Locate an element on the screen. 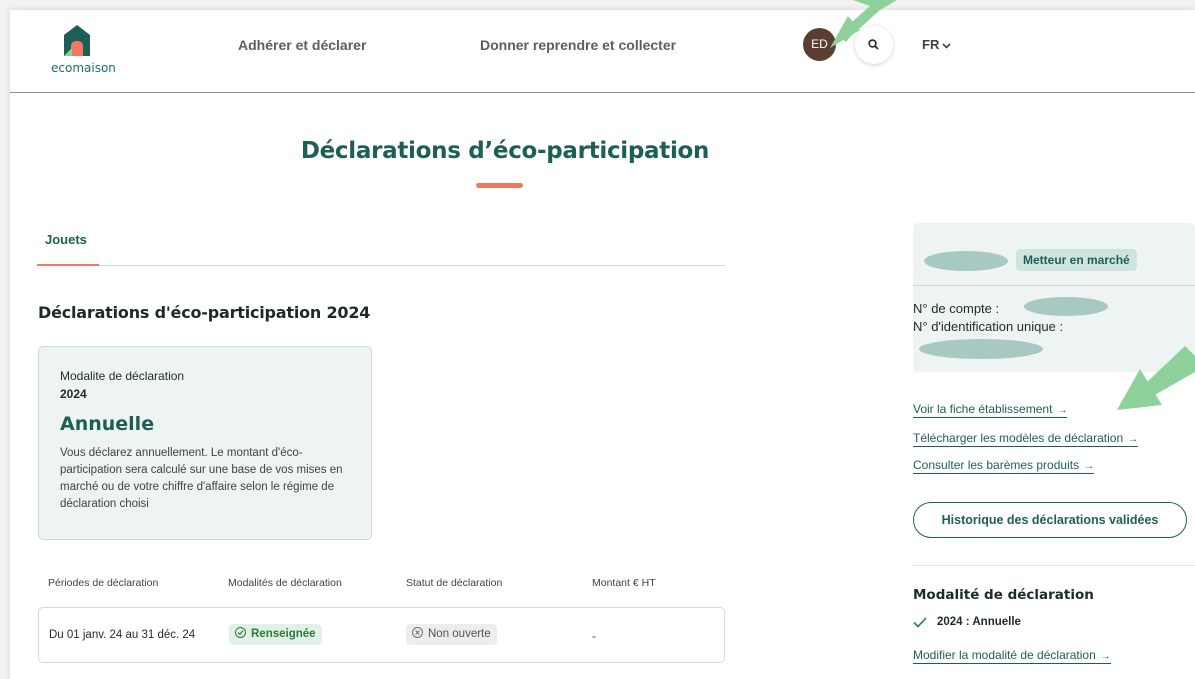 This screenshot has width=1195, height=679. link-text: Télécharger les modèles de déclaration is located at coordinates (1018, 438).